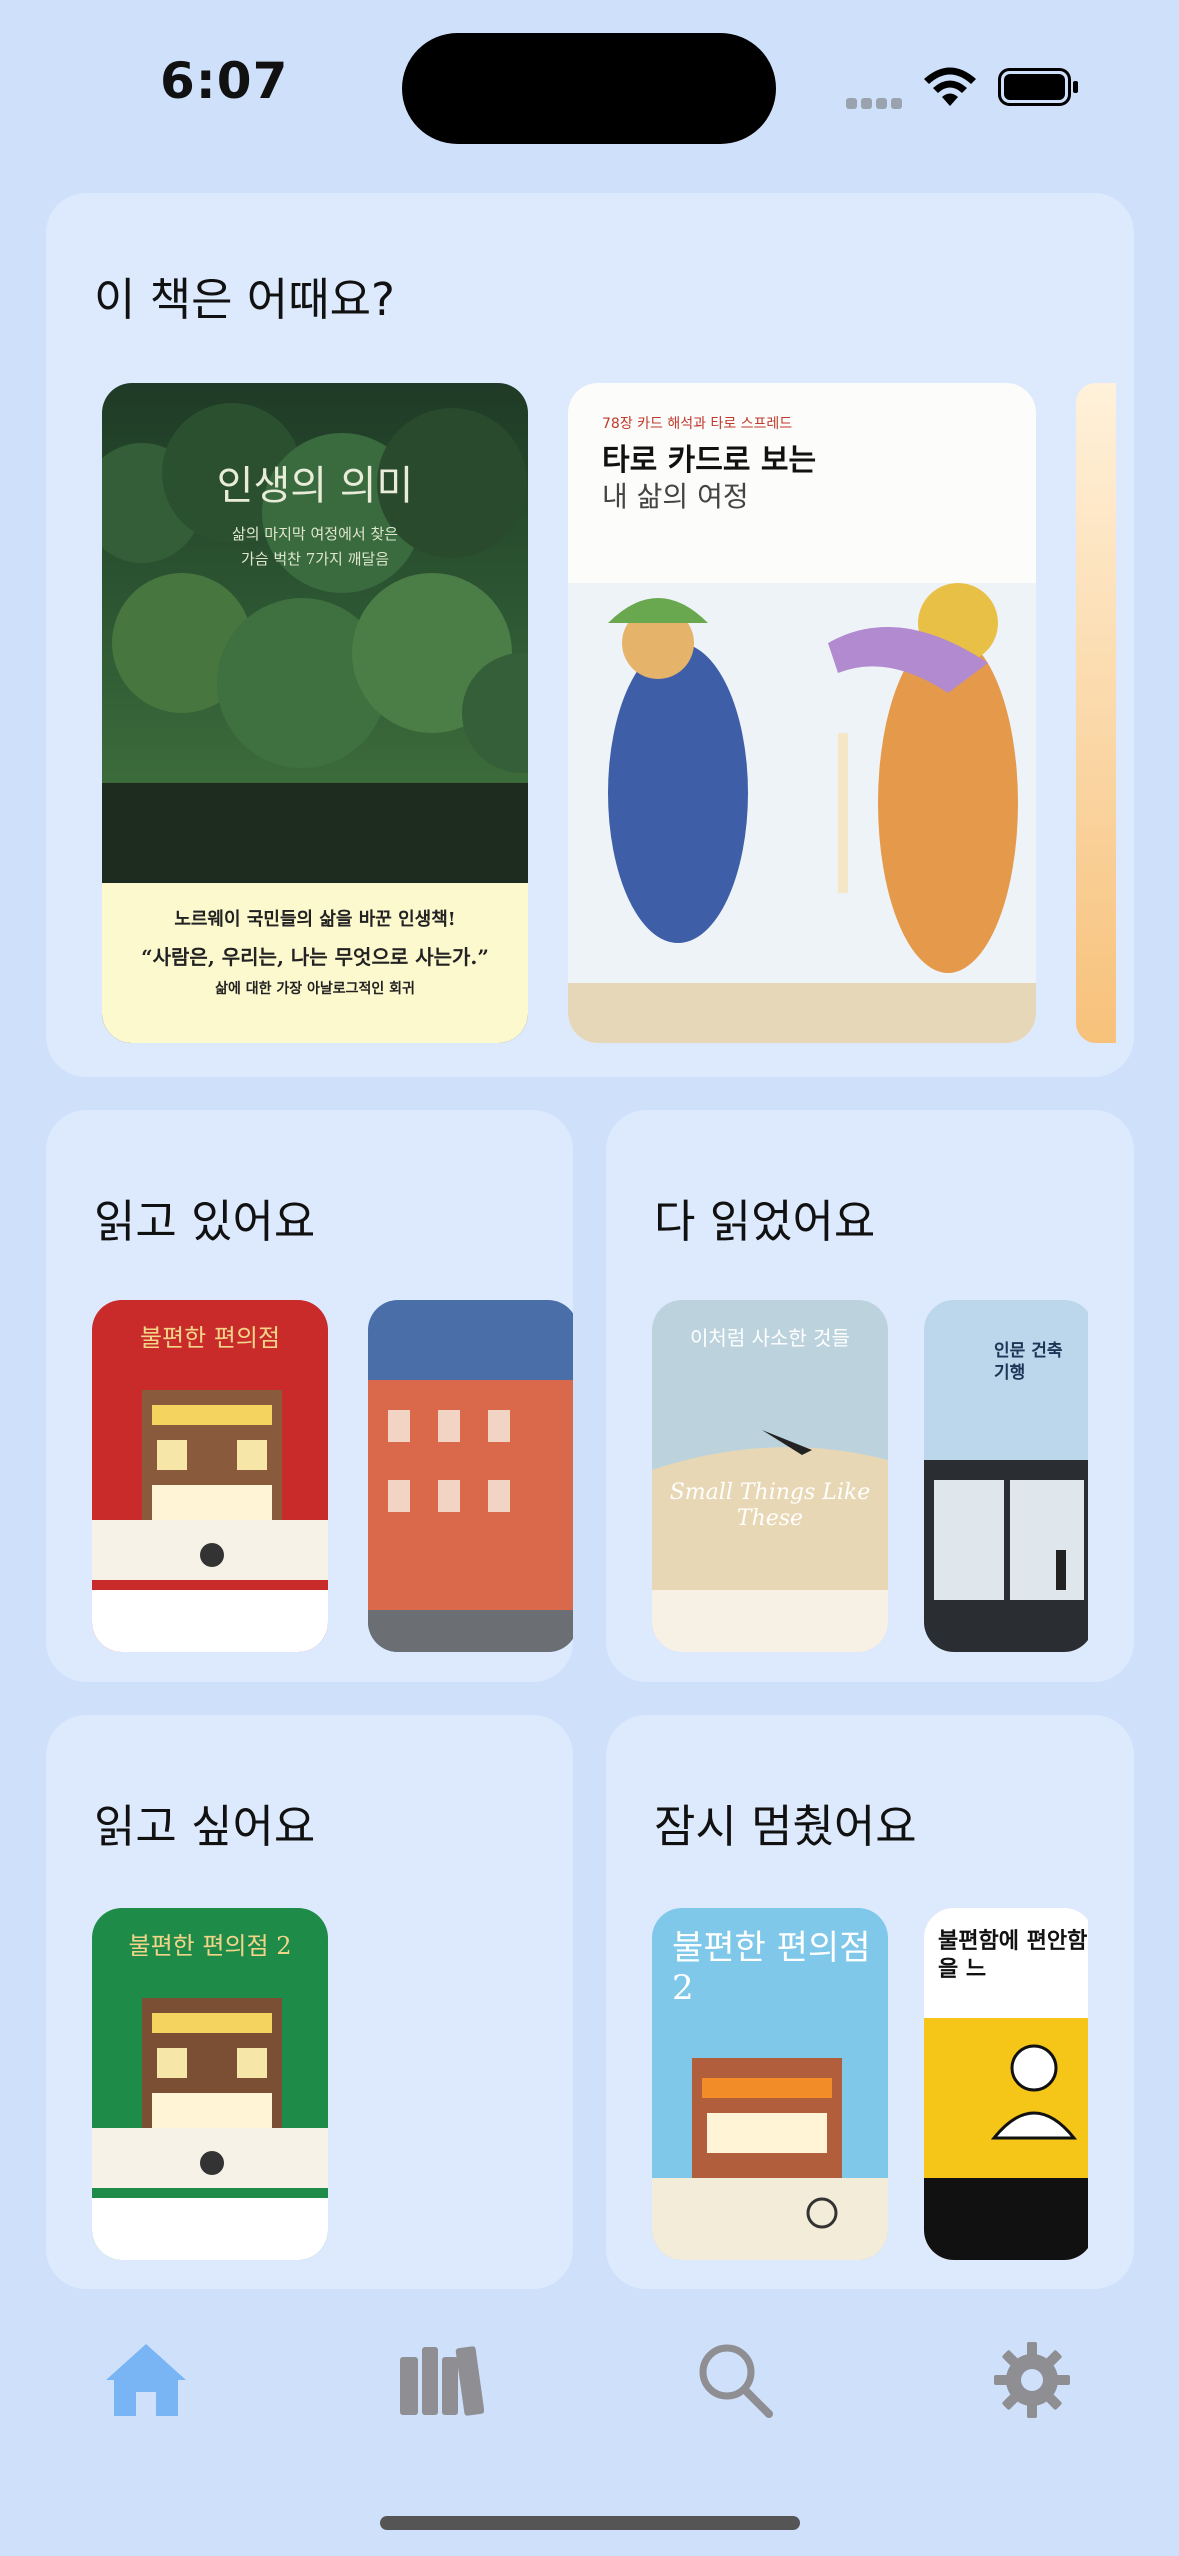 The width and height of the screenshot is (1179, 2556). I want to click on book-subtitle-line2: 가슴 벅찬 7가지 깨달음, so click(315, 559).